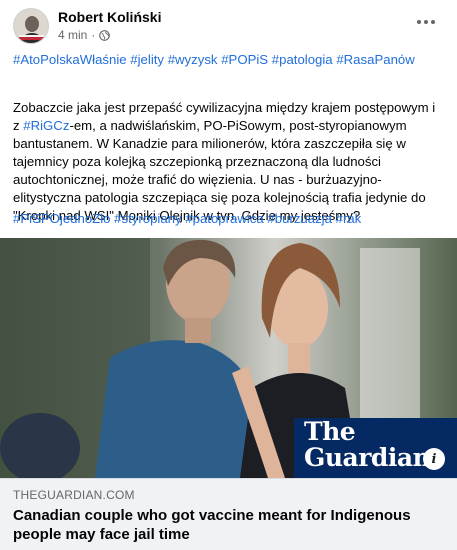 Image resolution: width=457 pixels, height=550 pixels. Describe the element at coordinates (434, 459) in the screenshot. I see `info-icon: i` at that location.